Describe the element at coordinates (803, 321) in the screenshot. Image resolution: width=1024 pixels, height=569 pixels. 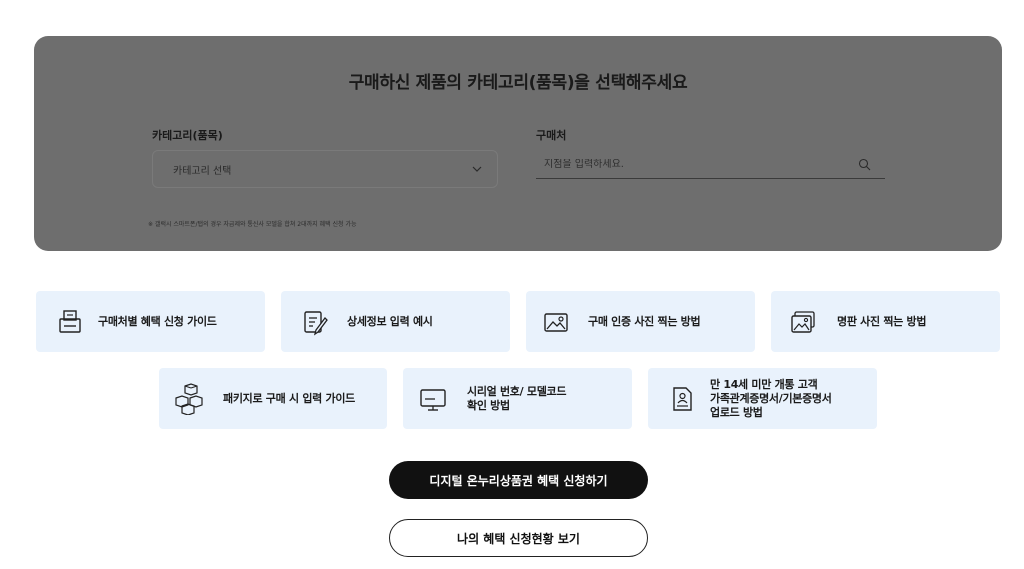
I see `images-icon` at that location.